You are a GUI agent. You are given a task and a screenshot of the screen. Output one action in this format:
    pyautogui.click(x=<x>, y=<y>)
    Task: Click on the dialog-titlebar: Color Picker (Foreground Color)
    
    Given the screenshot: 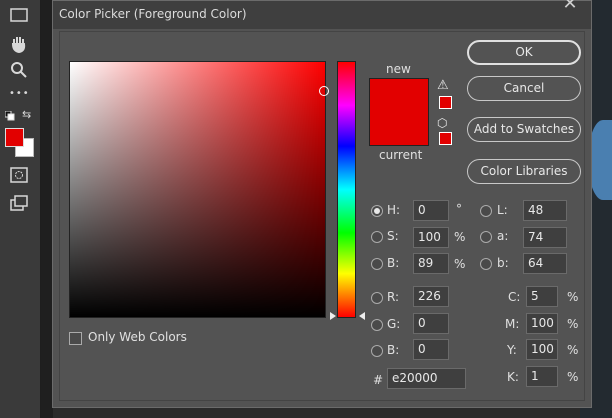 What is the action you would take?
    pyautogui.click(x=322, y=15)
    